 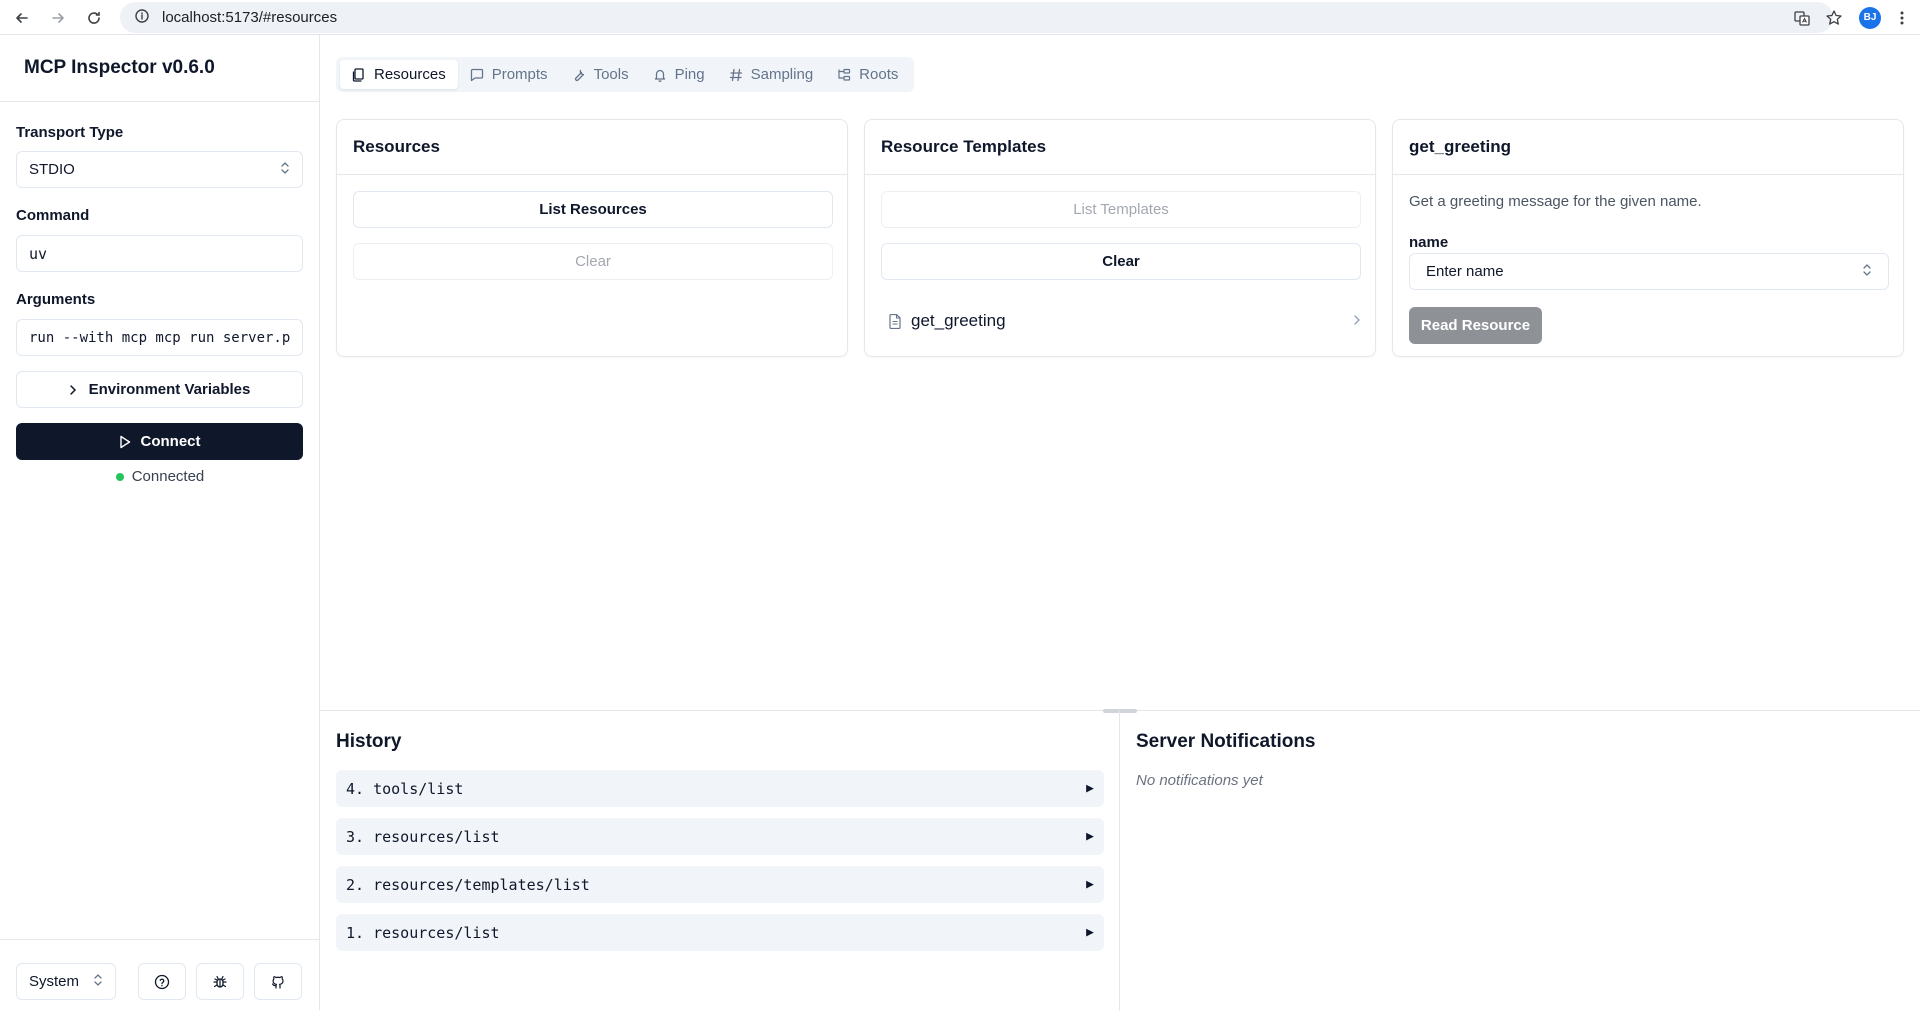 What do you see at coordinates (1465, 271) in the screenshot?
I see `name-param-placeholder: Enter name` at bounding box center [1465, 271].